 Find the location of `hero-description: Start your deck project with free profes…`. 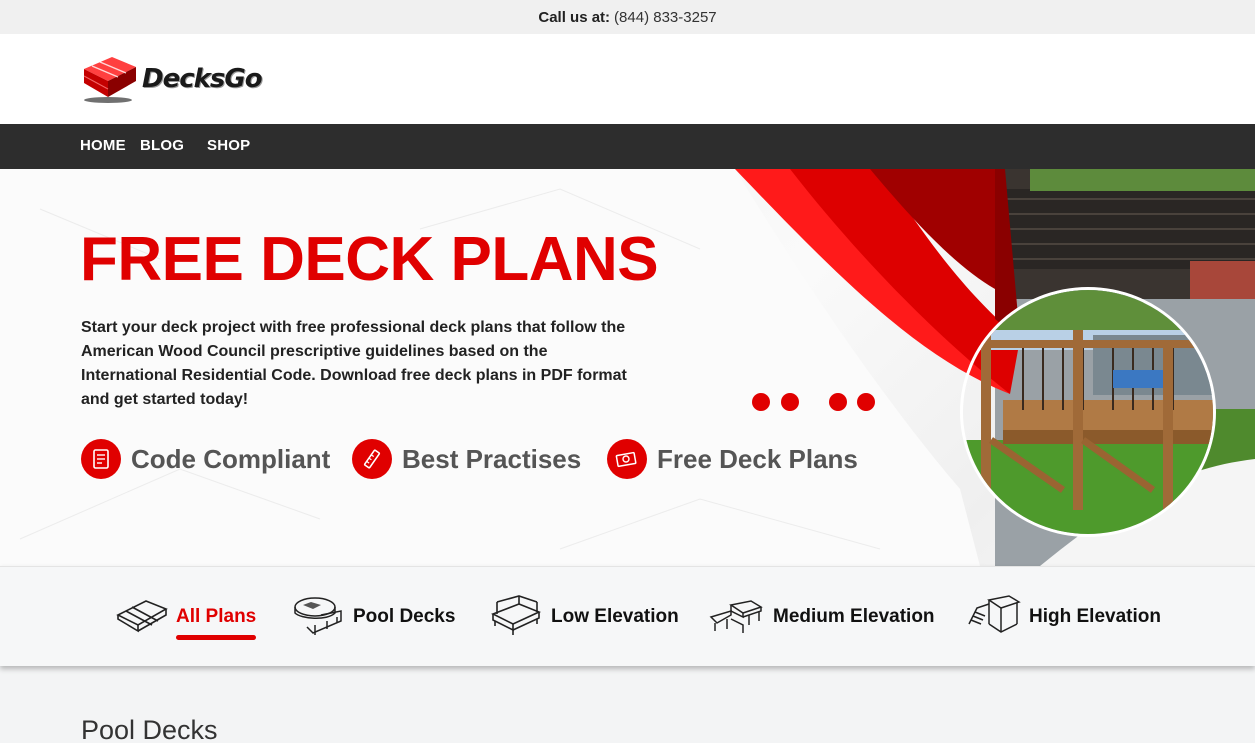

hero-description: Start your deck project with free profes… is located at coordinates (354, 363).